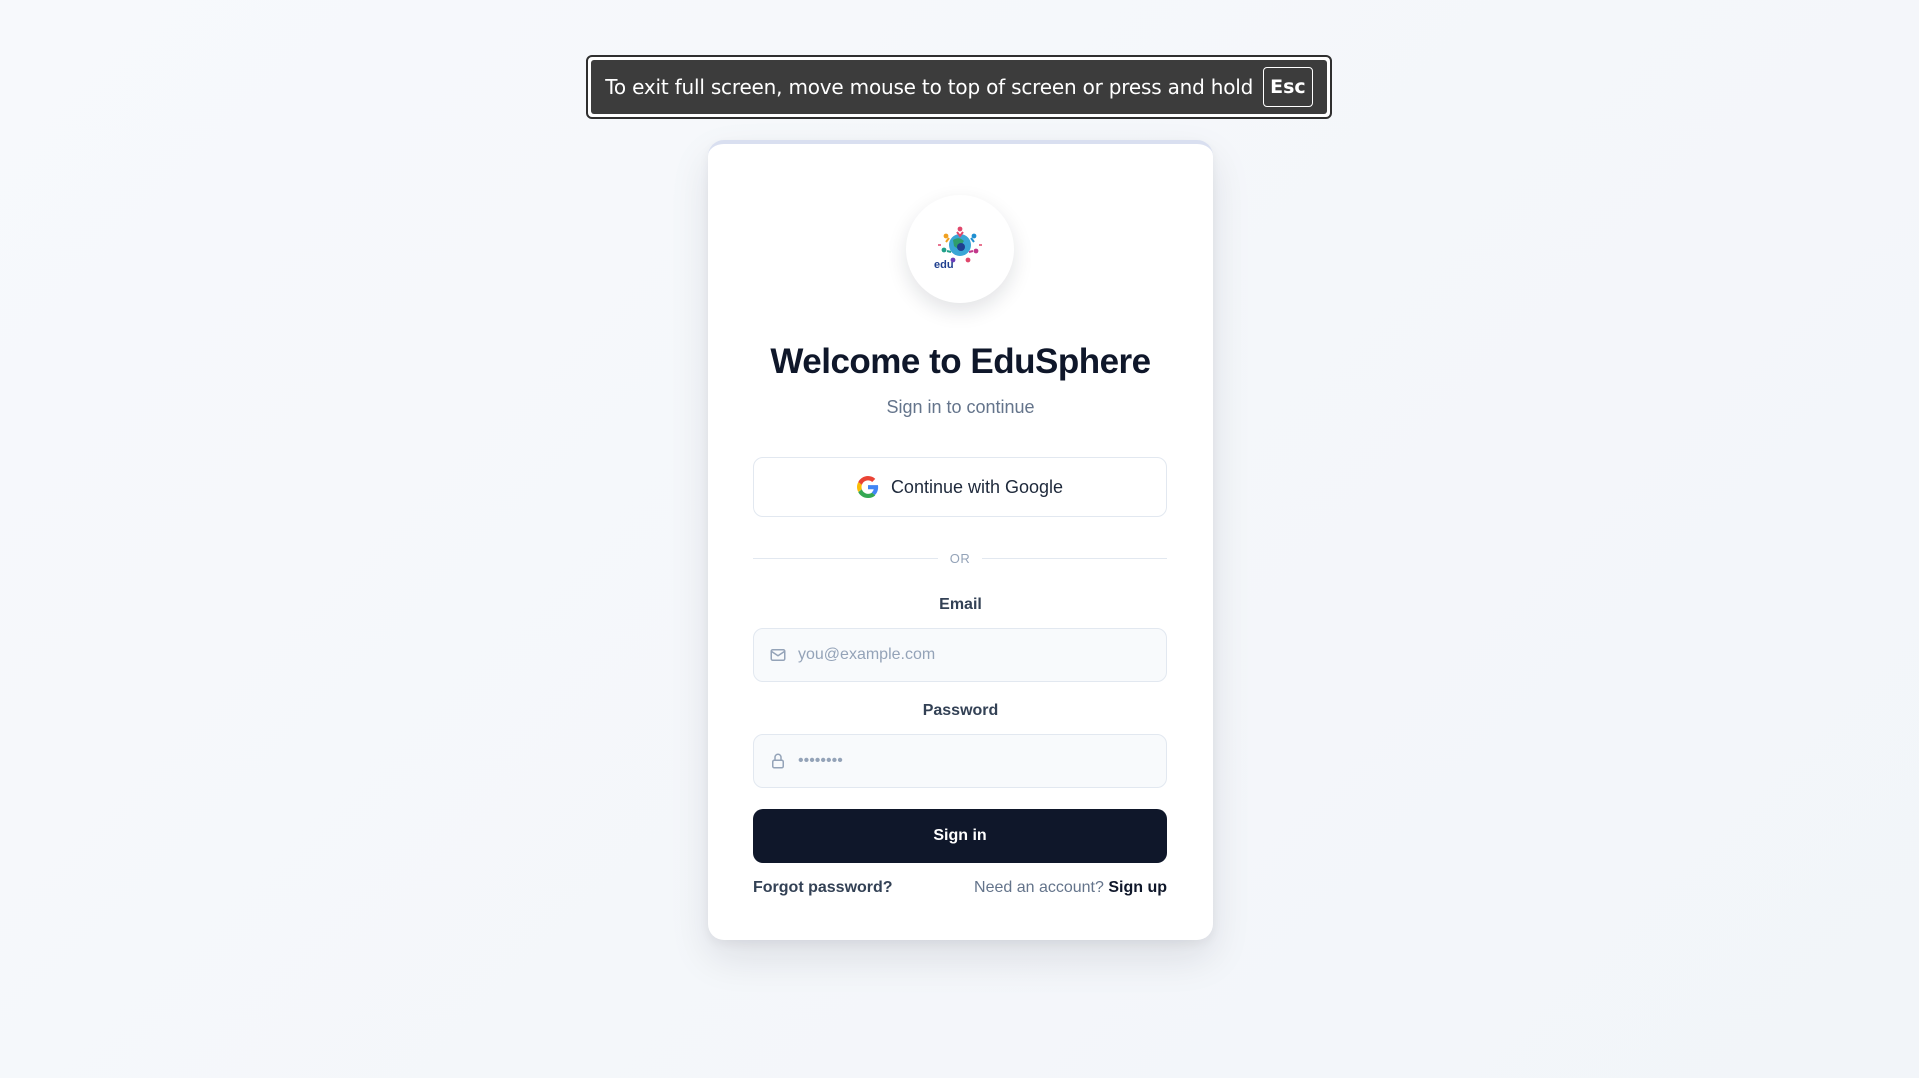  Describe the element at coordinates (944, 265) in the screenshot. I see `logo-text: edu` at that location.